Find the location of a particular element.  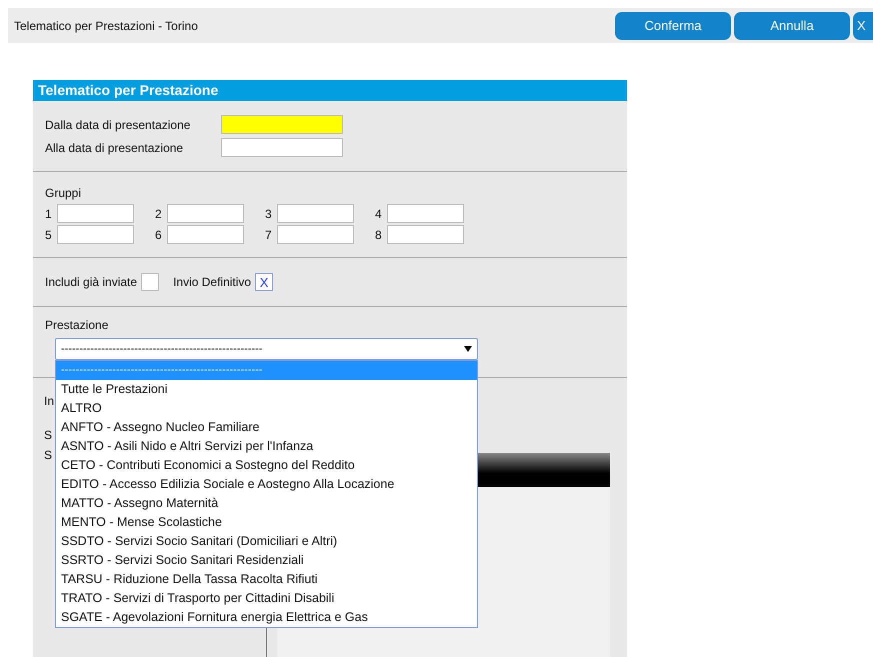

prestazione-select: ------------------------------------------------------- is located at coordinates (266, 349).